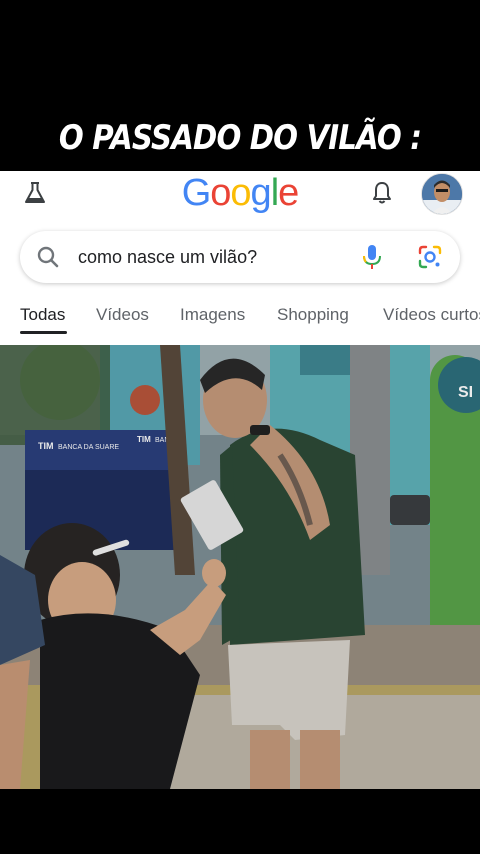 This screenshot has height=854, width=480. What do you see at coordinates (240, 821) in the screenshot?
I see `bottom-black-bar` at bounding box center [240, 821].